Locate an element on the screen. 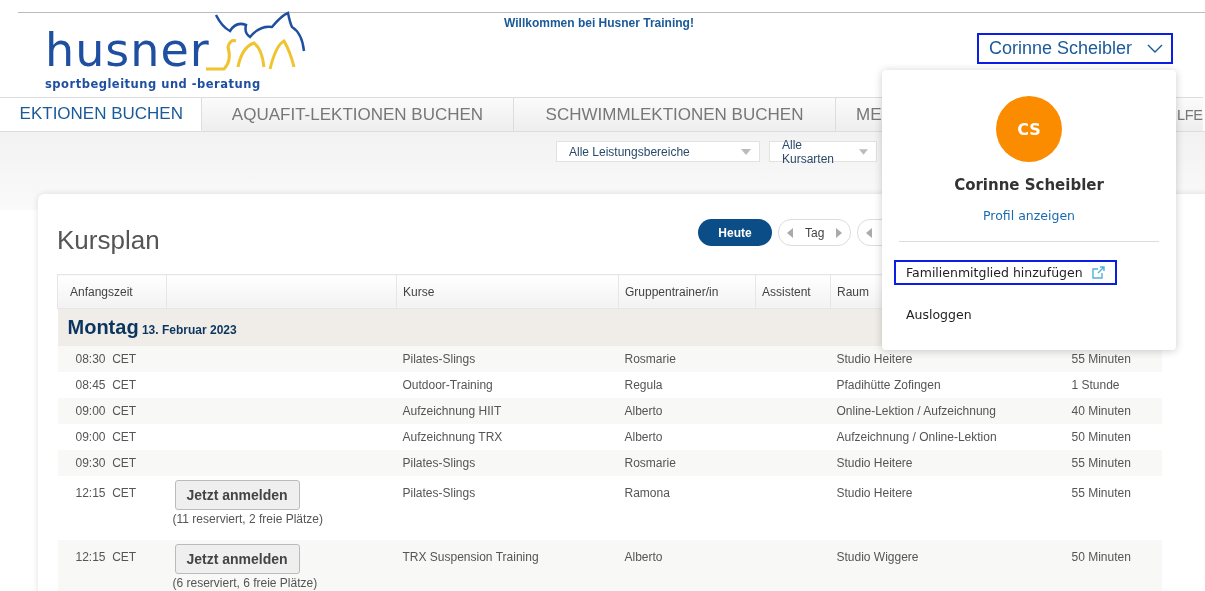 This screenshot has width=1205, height=591. welcome-text: Willkommen bei Husner Training! is located at coordinates (599, 23).